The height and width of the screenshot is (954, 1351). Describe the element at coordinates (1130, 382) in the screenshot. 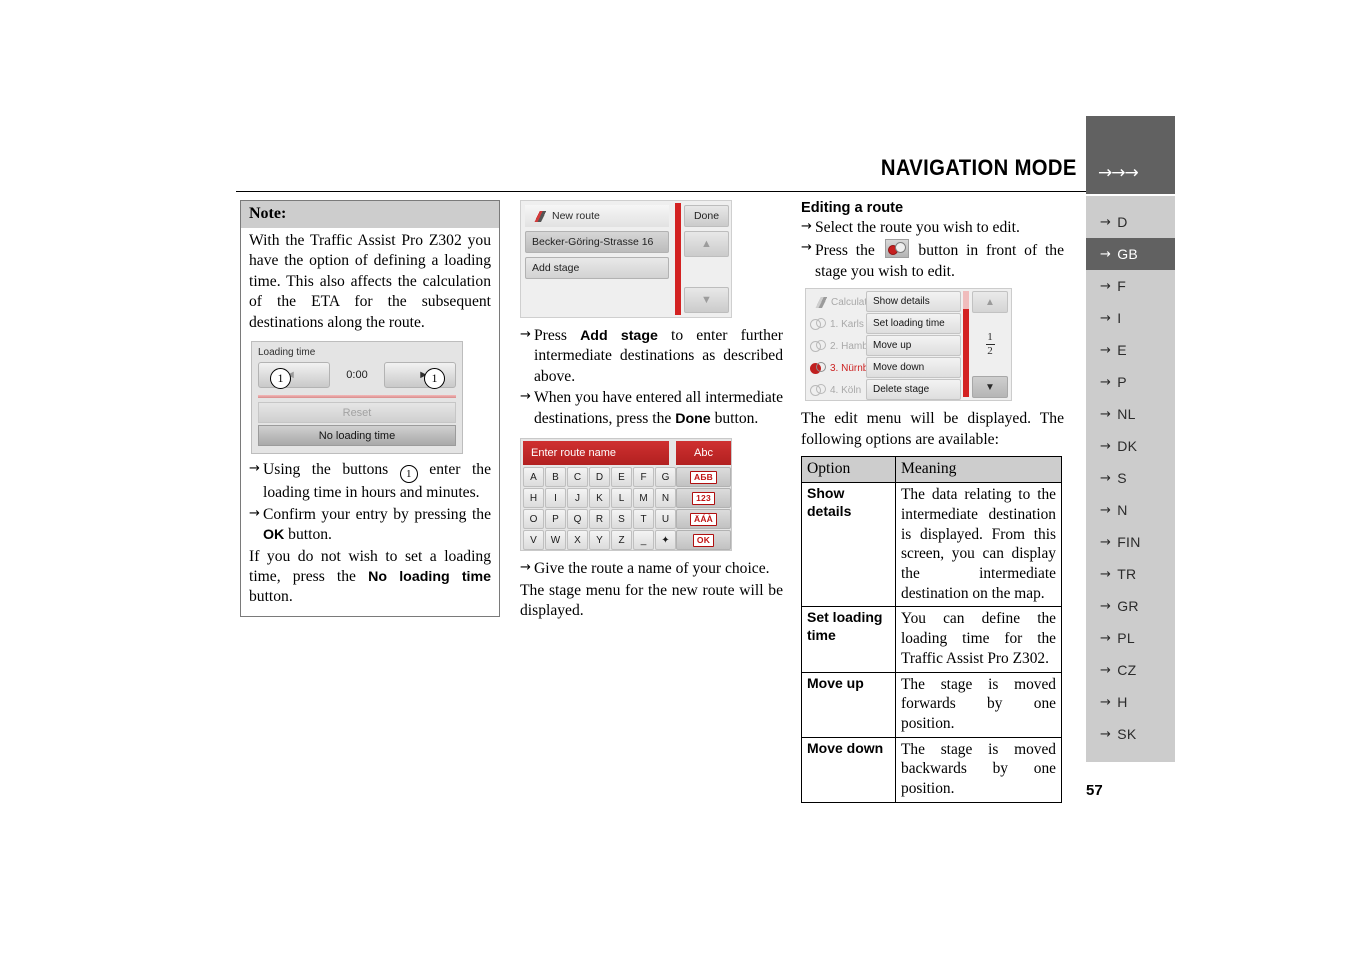

I see `sidebar-item-p: → P` at that location.